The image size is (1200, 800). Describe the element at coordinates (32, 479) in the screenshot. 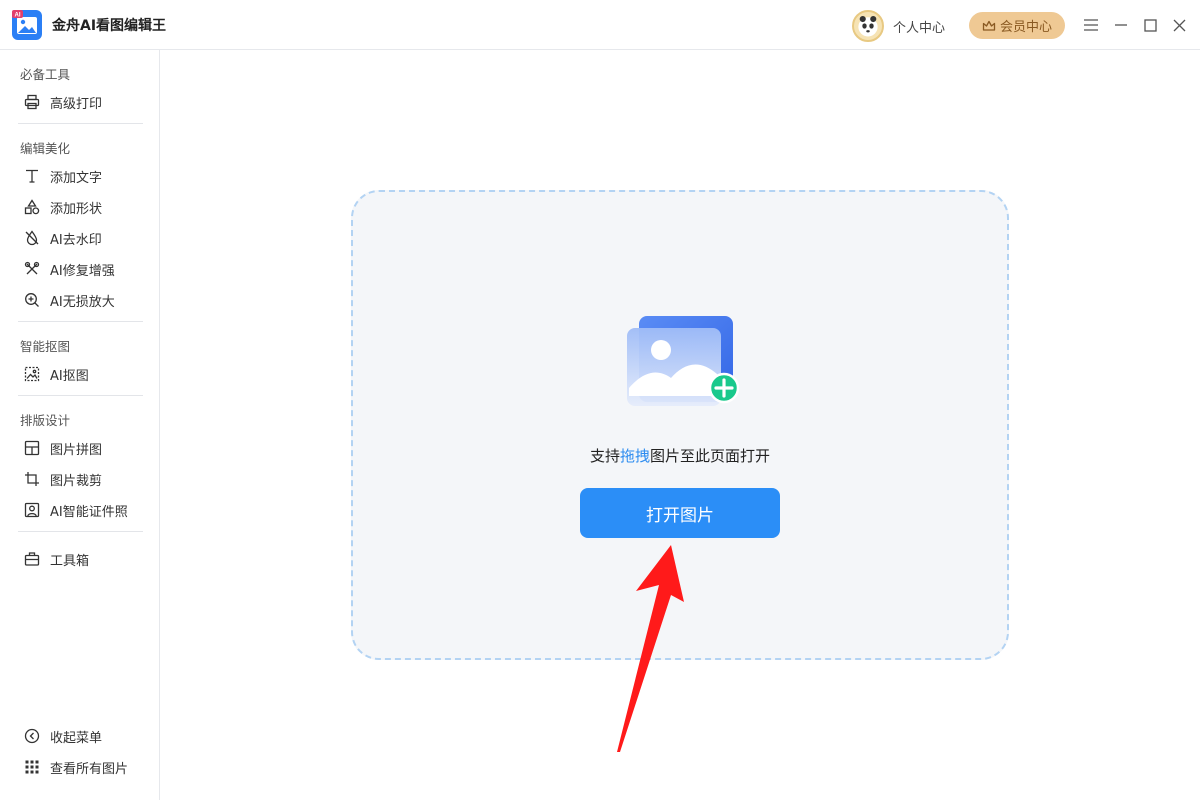

I see `crop-icon` at that location.